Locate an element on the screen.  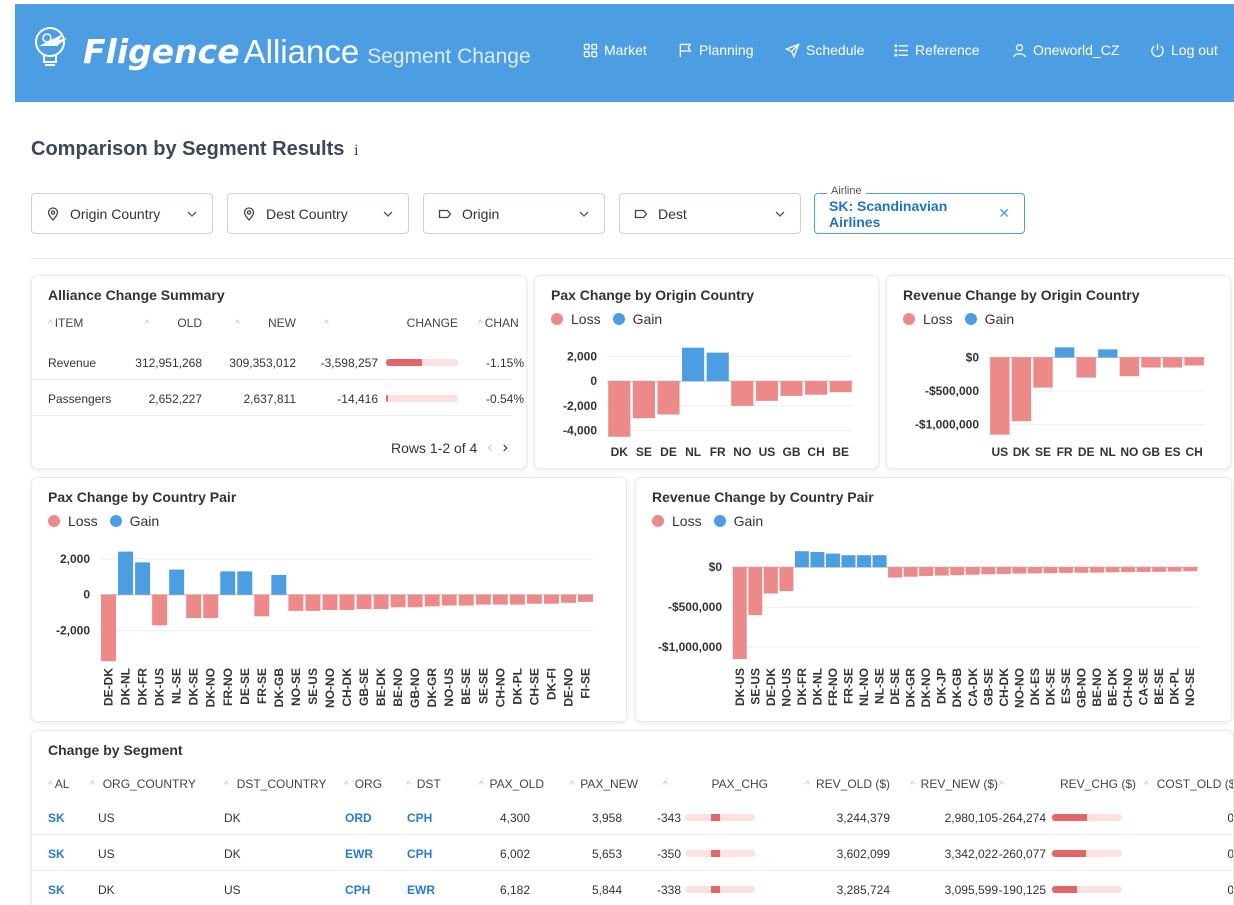
bar-be is located at coordinates (840, 387).